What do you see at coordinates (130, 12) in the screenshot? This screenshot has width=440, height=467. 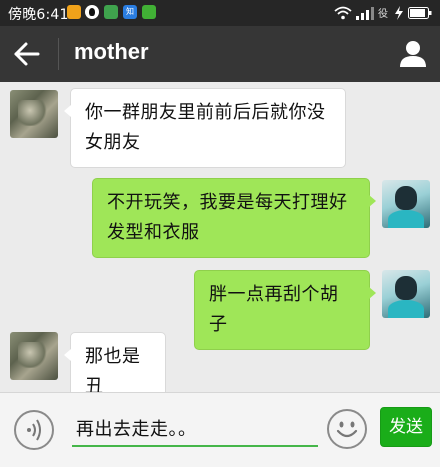 I see `zhihu-icon: 知` at bounding box center [130, 12].